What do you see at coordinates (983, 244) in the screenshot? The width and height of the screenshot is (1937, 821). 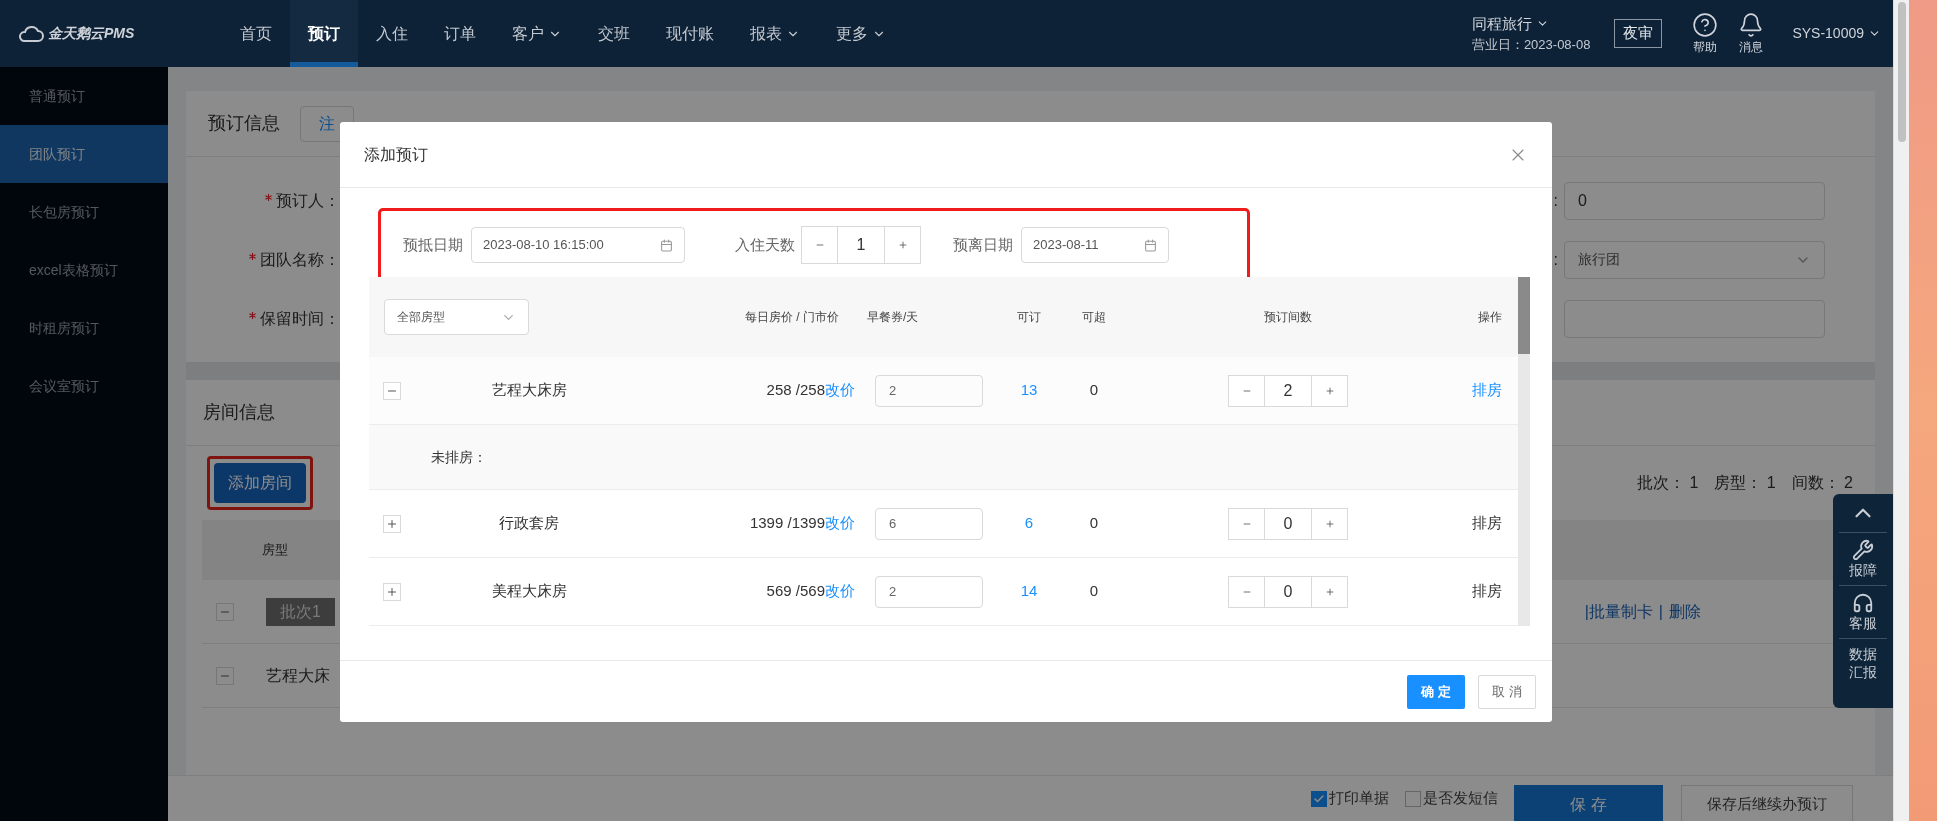 I see `field-label: 预离日期` at bounding box center [983, 244].